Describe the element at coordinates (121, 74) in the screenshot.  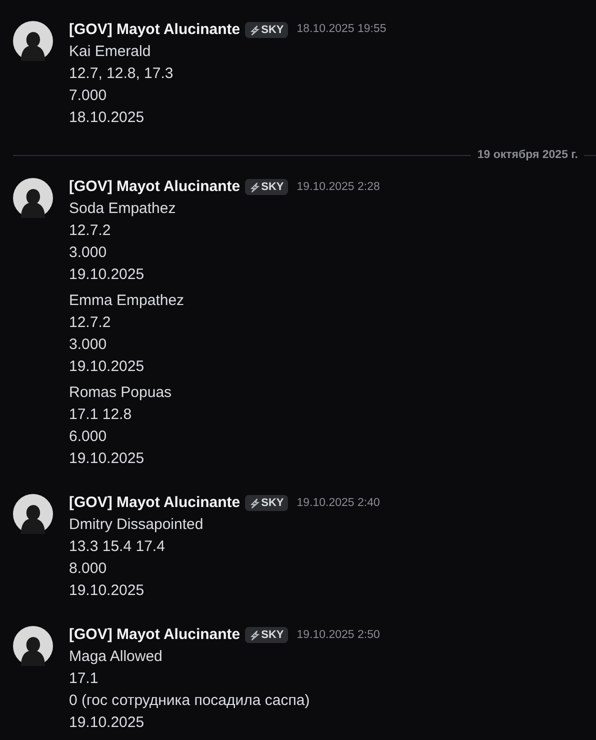
I see `message-line: 12.7, 12.8, 17.3` at that location.